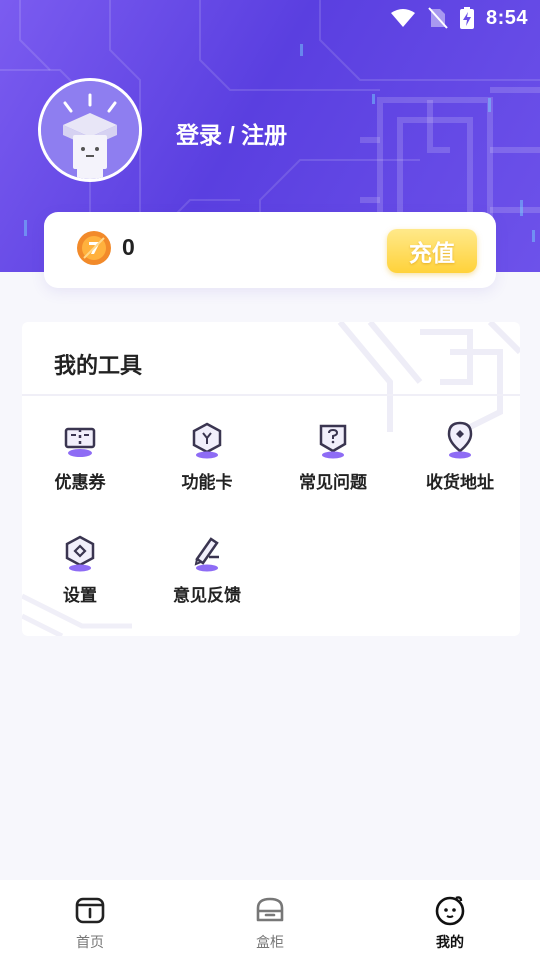 The image size is (540, 960). Describe the element at coordinates (128, 247) in the screenshot. I see `coin-balance: 0` at that location.